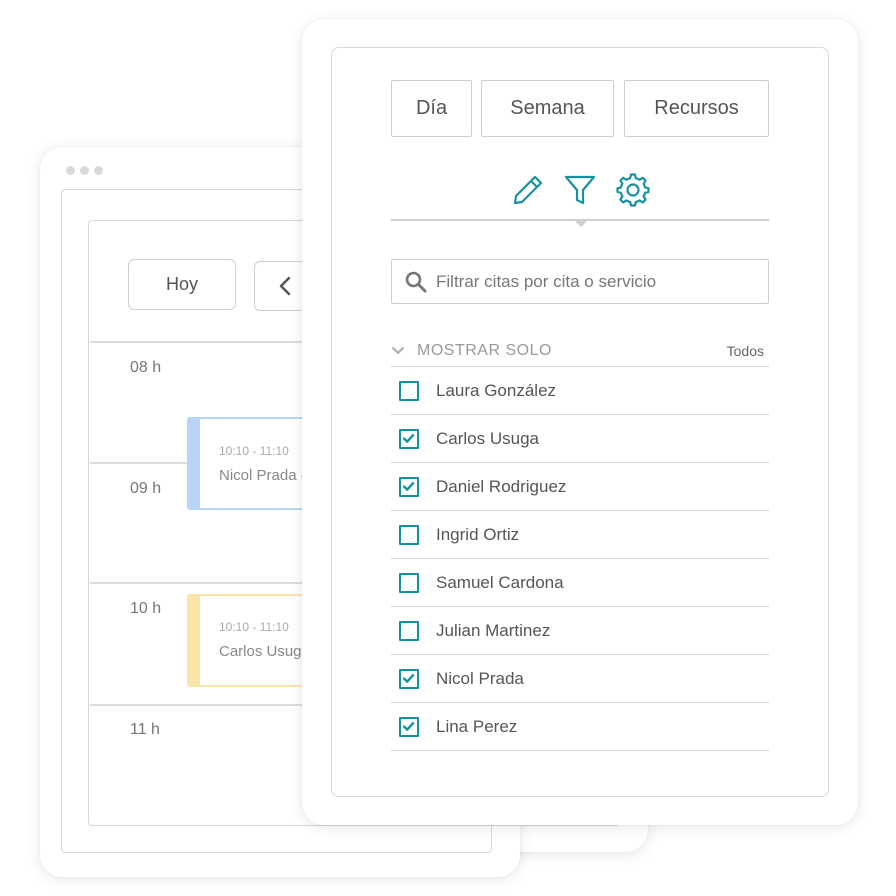 This screenshot has height=896, width=896. I want to click on filter-icon, so click(580, 190).